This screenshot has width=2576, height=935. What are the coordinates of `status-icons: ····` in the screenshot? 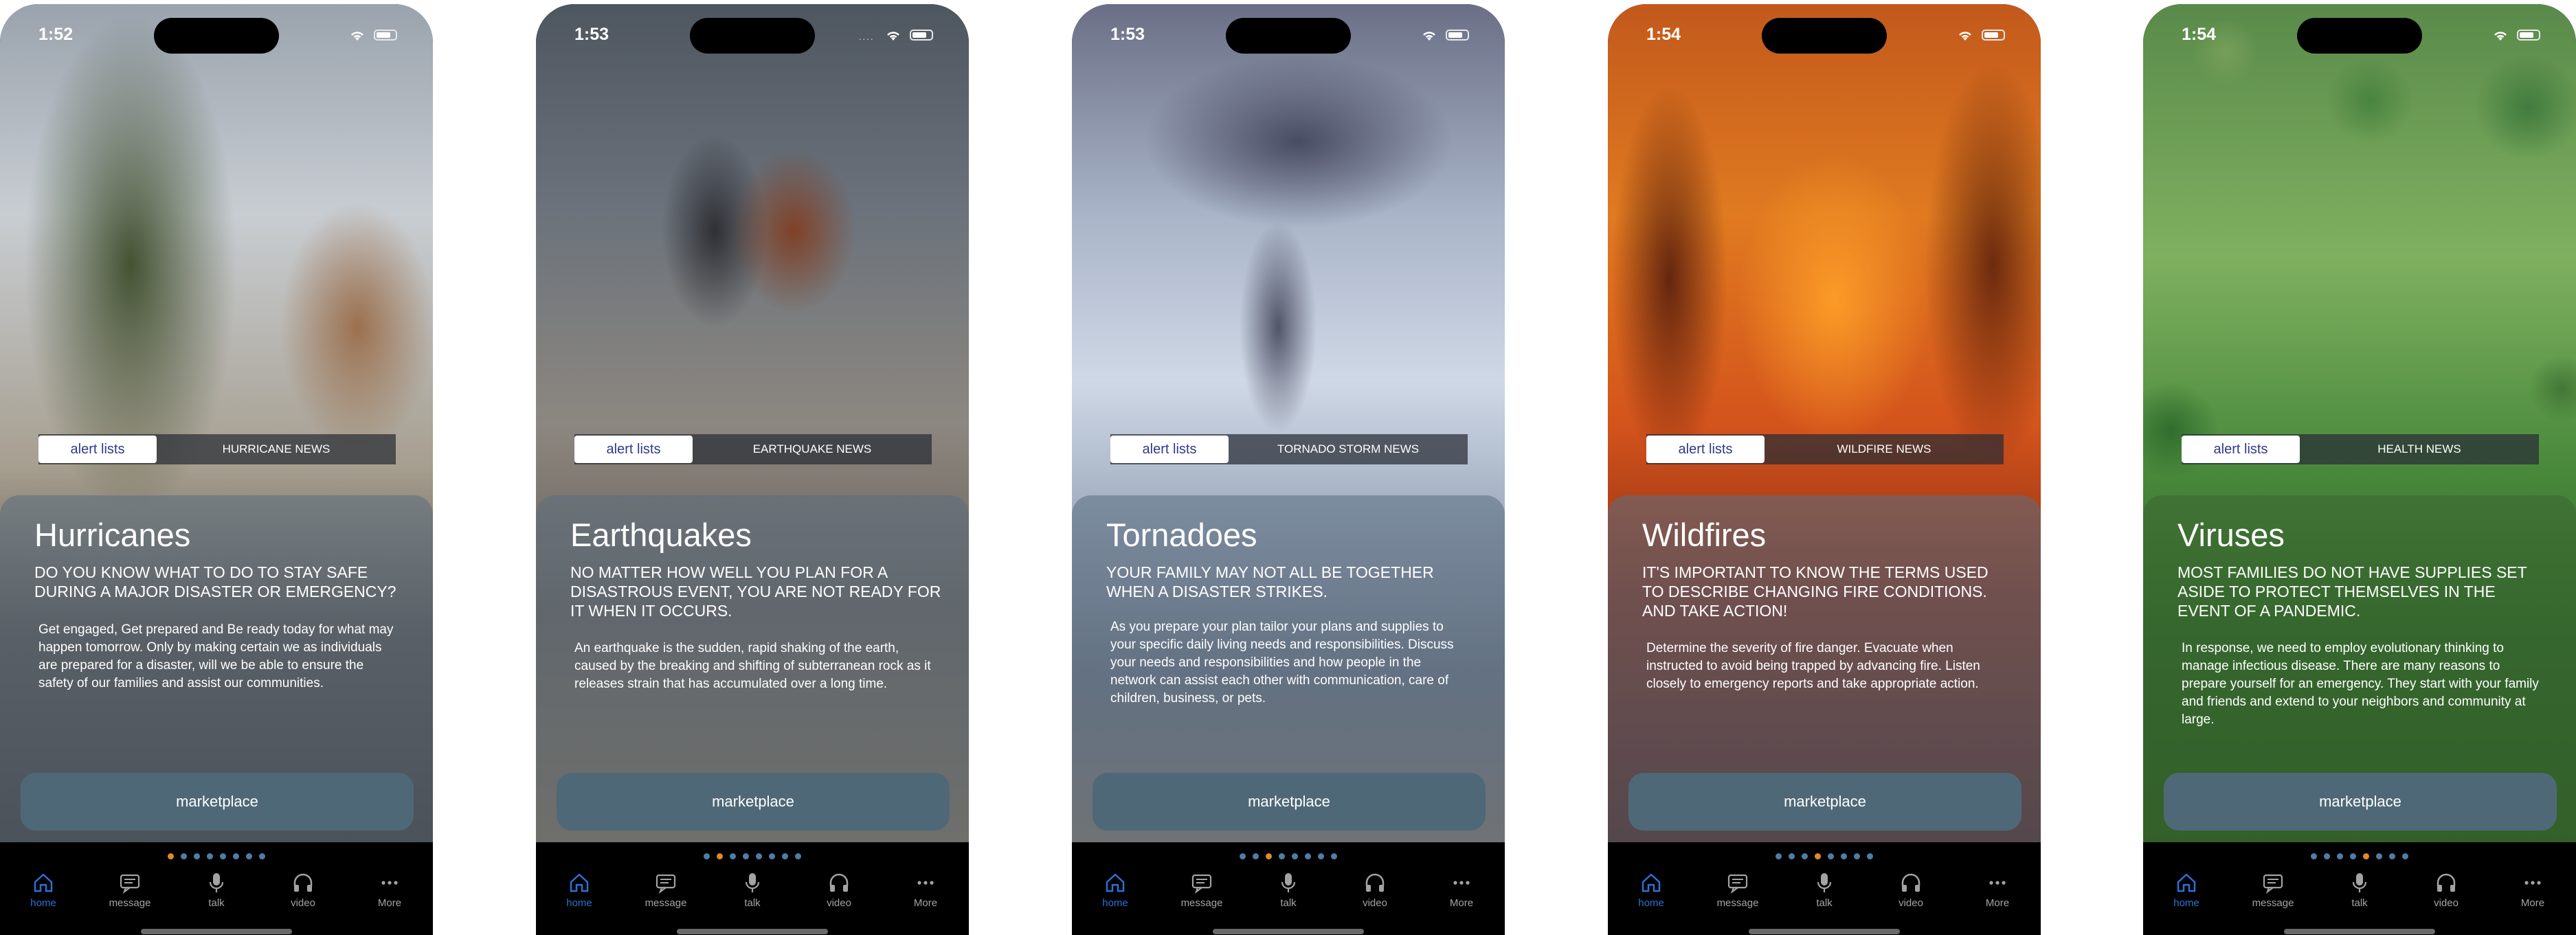 It's located at (885, 36).